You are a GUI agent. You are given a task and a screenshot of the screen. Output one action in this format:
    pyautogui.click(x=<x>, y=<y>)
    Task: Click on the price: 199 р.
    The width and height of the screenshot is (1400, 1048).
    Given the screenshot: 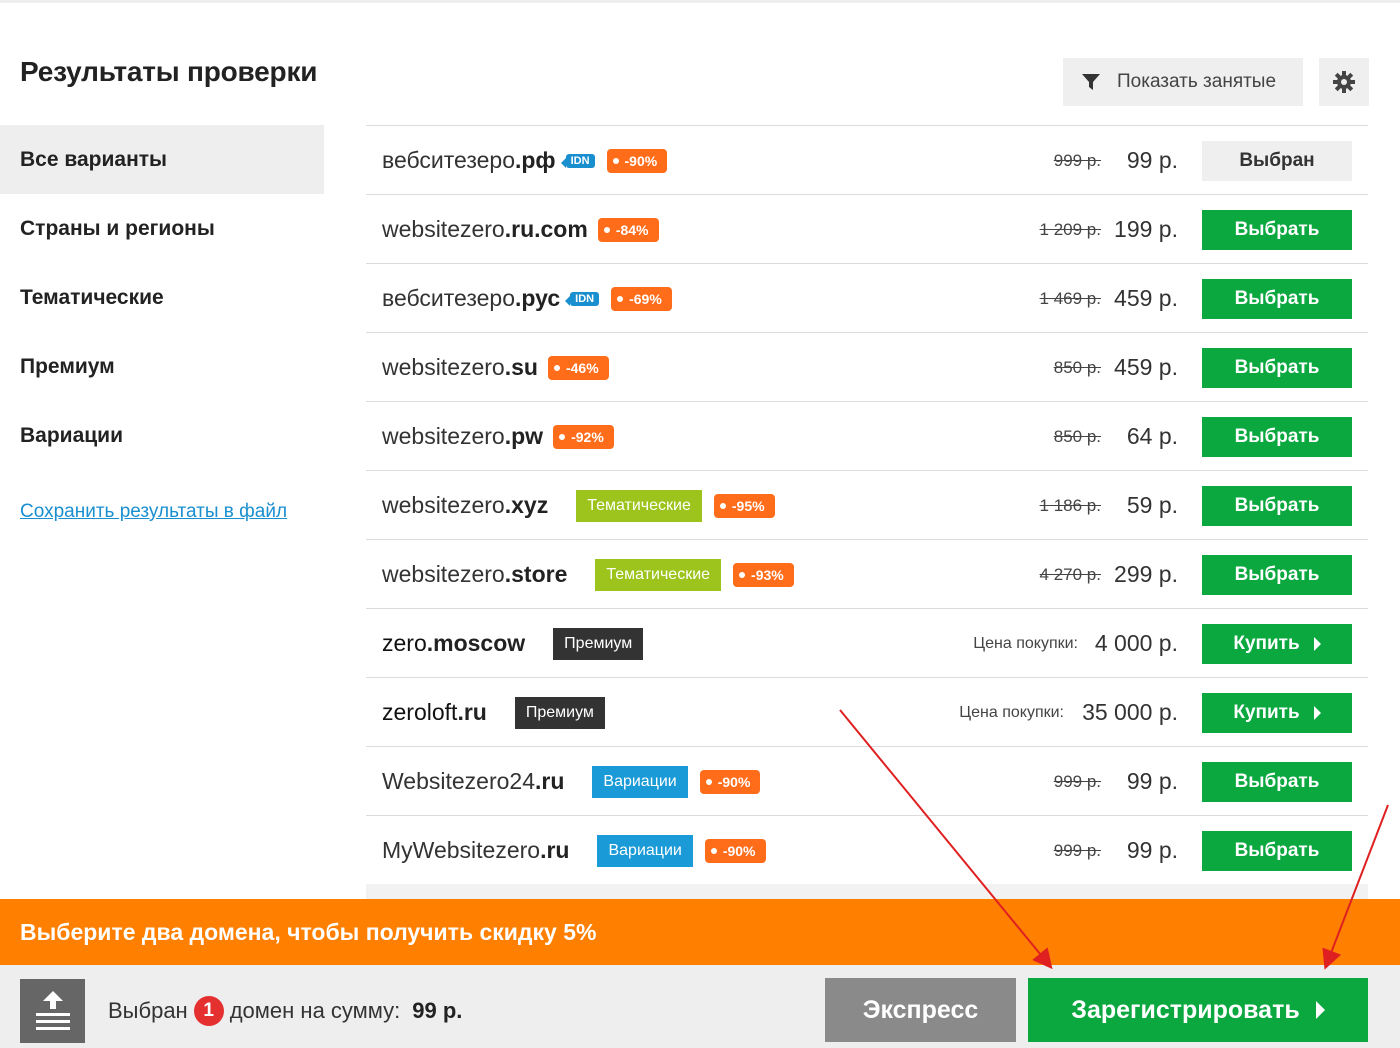 What is the action you would take?
    pyautogui.click(x=1146, y=229)
    